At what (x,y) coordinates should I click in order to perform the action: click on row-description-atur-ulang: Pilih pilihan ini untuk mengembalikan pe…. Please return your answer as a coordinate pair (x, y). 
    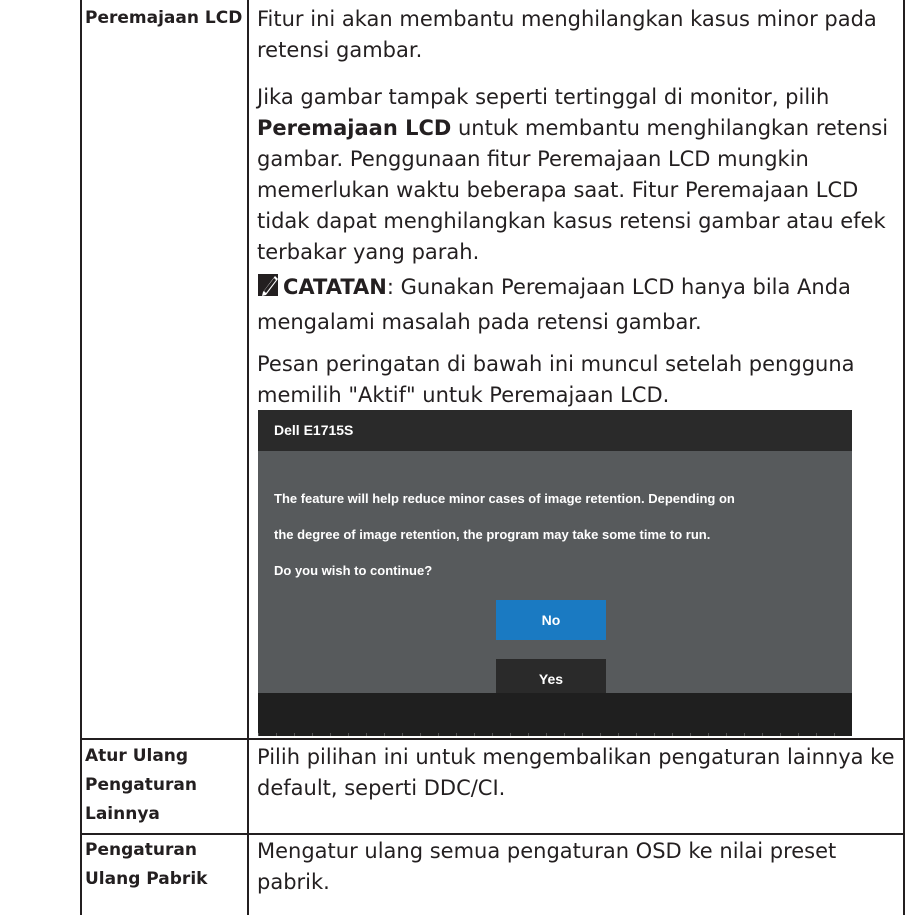
    Looking at the image, I should click on (576, 772).